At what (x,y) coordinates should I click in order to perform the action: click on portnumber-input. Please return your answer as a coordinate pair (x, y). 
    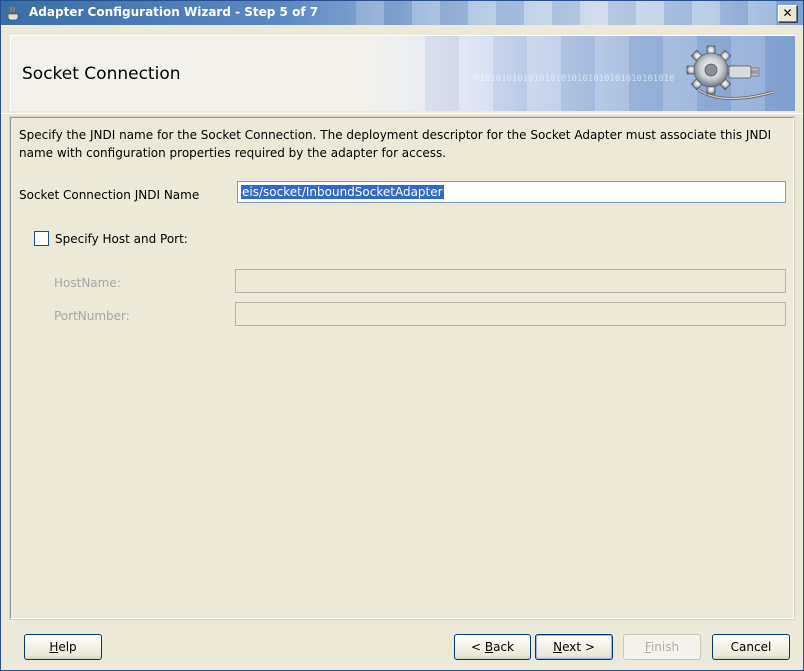
    Looking at the image, I should click on (510, 314).